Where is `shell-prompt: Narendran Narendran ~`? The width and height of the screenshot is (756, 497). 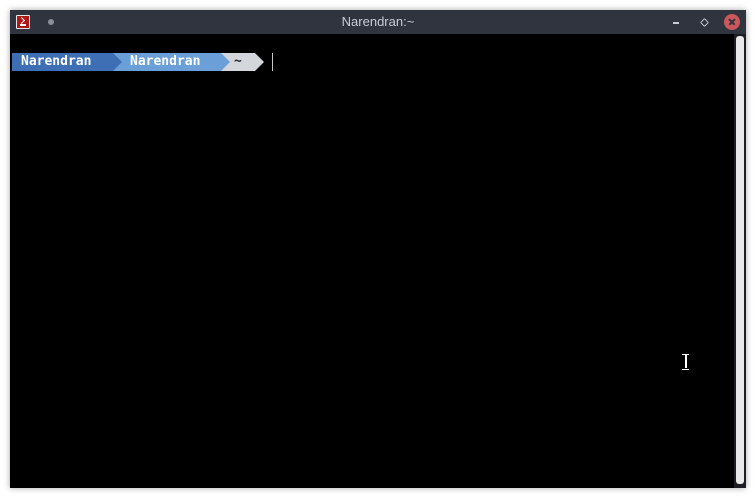 shell-prompt: Narendran Narendran ~ is located at coordinates (138, 62).